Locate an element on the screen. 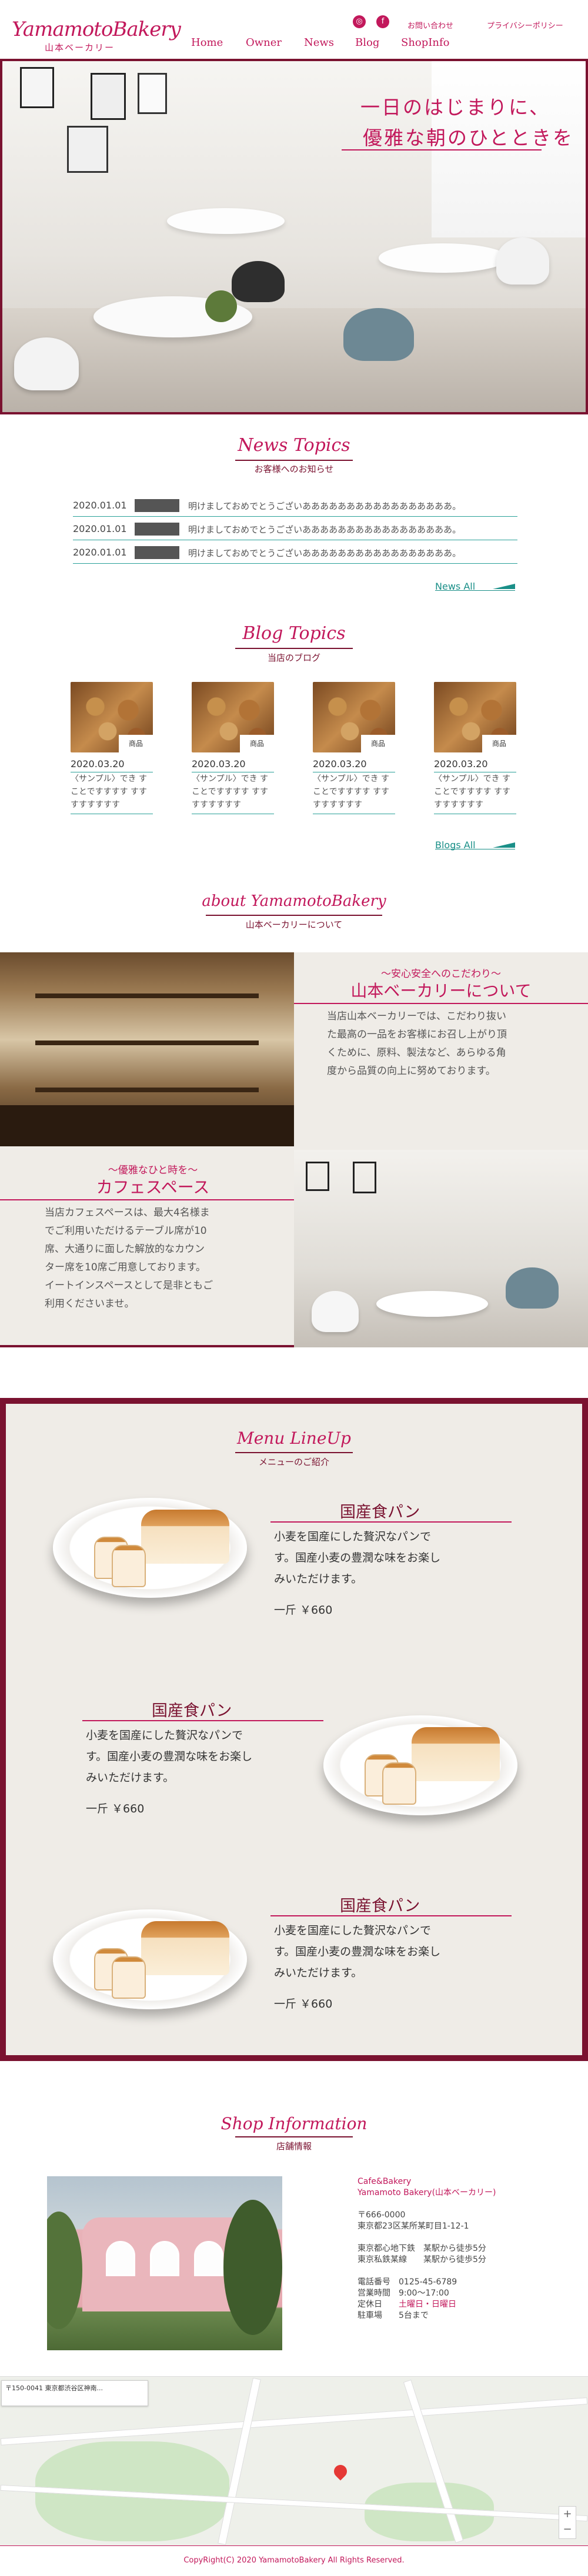  nav-news: News is located at coordinates (319, 42).